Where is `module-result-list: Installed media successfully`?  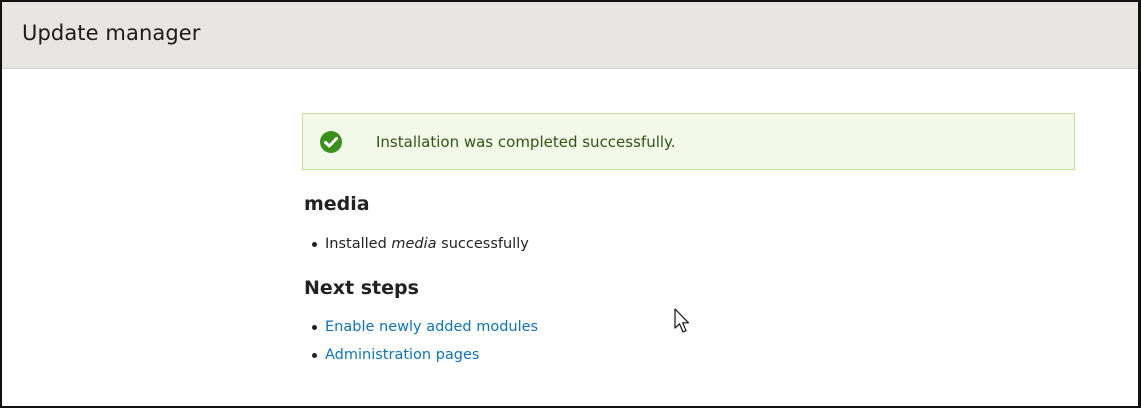
module-result-list: Installed media successfully is located at coordinates (420, 244).